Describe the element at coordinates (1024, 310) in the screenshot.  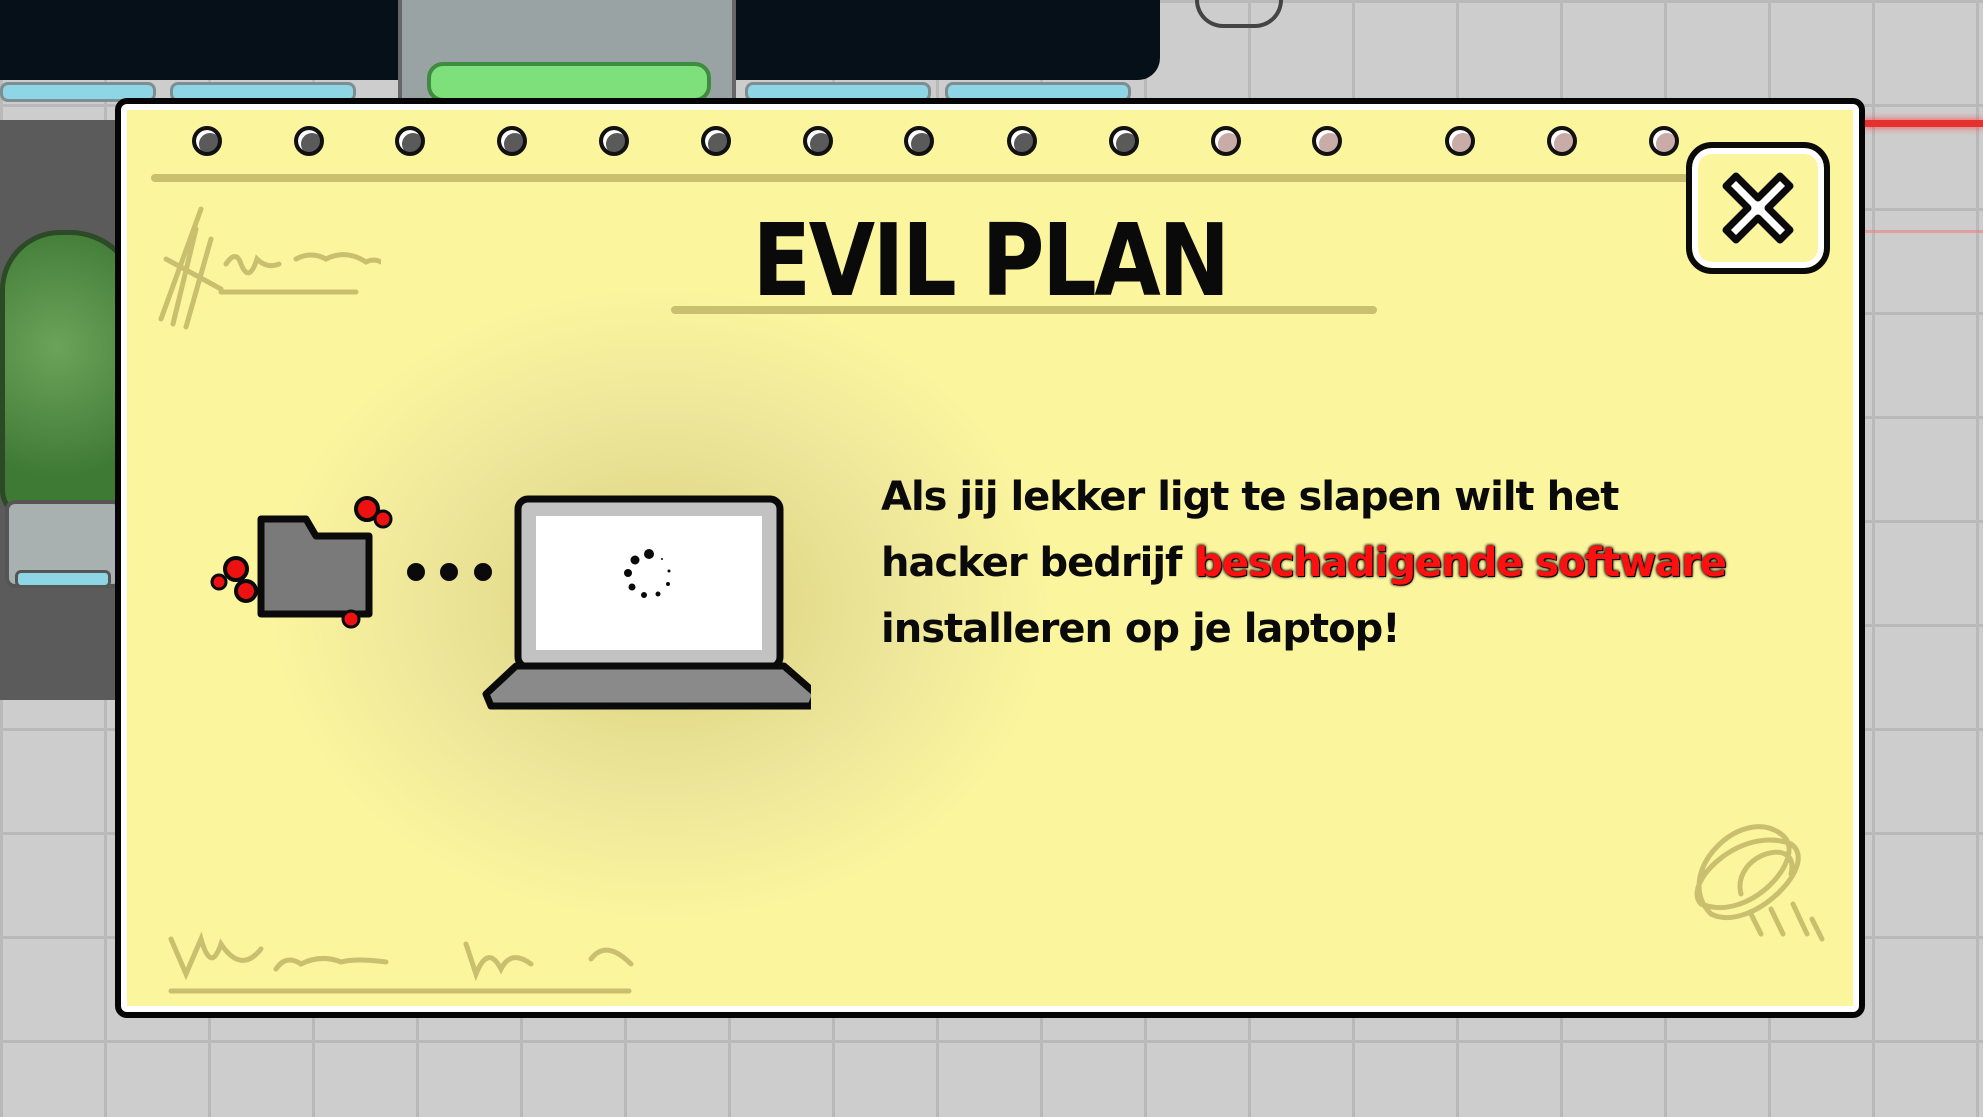
I see `title-underline` at that location.